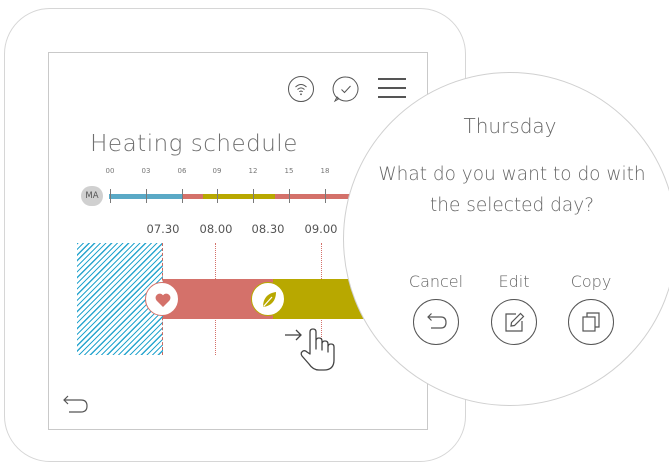 The width and height of the screenshot is (669, 468). I want to click on heart-icon, so click(163, 300).